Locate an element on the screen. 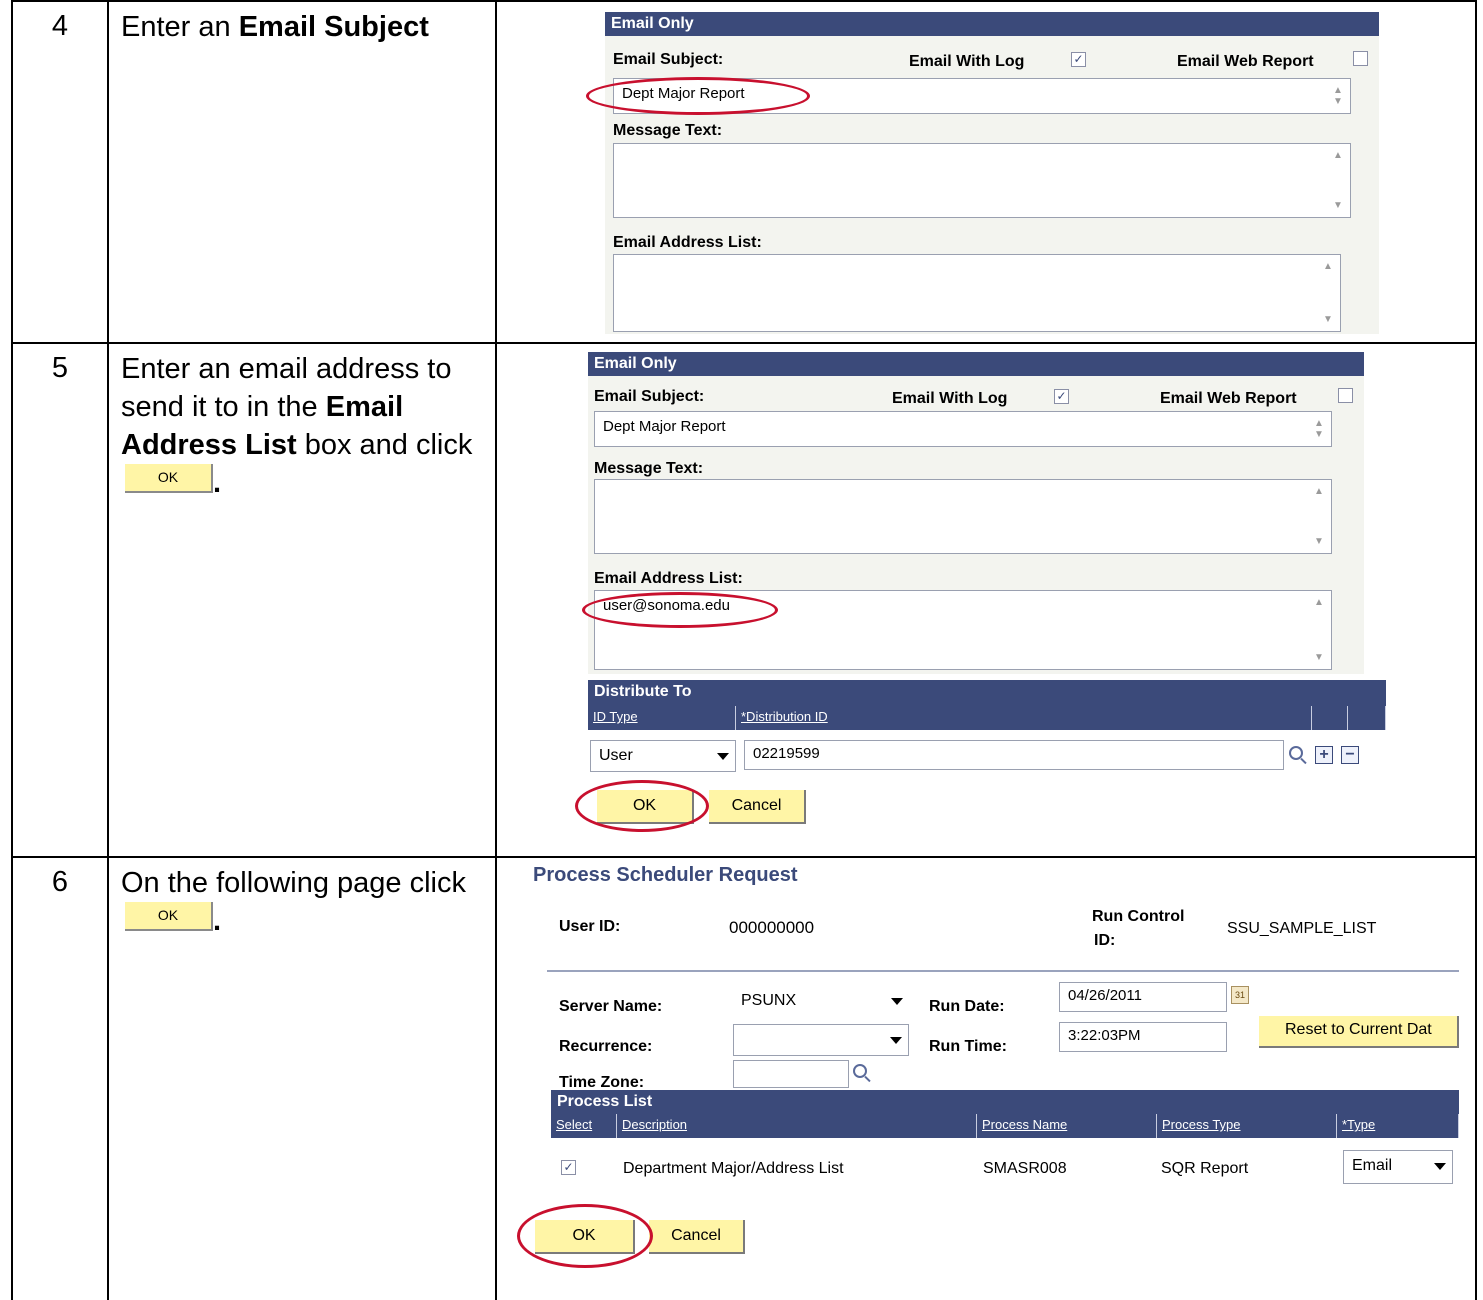  column-description: Description is located at coordinates (797, 1126).